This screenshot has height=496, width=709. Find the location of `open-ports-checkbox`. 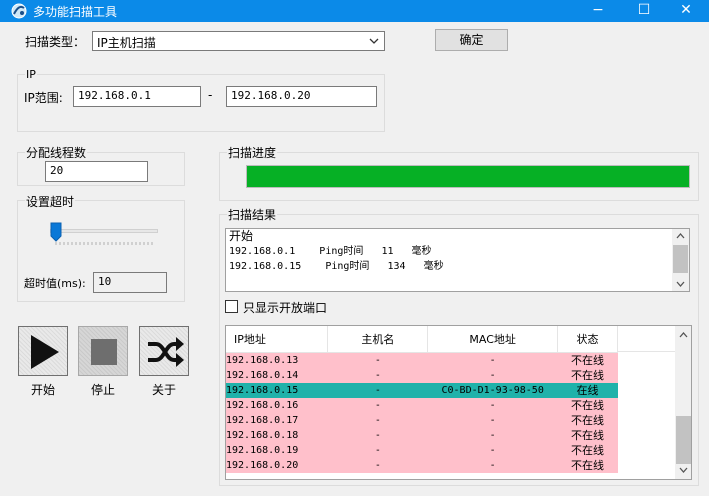

open-ports-checkbox is located at coordinates (231, 306).